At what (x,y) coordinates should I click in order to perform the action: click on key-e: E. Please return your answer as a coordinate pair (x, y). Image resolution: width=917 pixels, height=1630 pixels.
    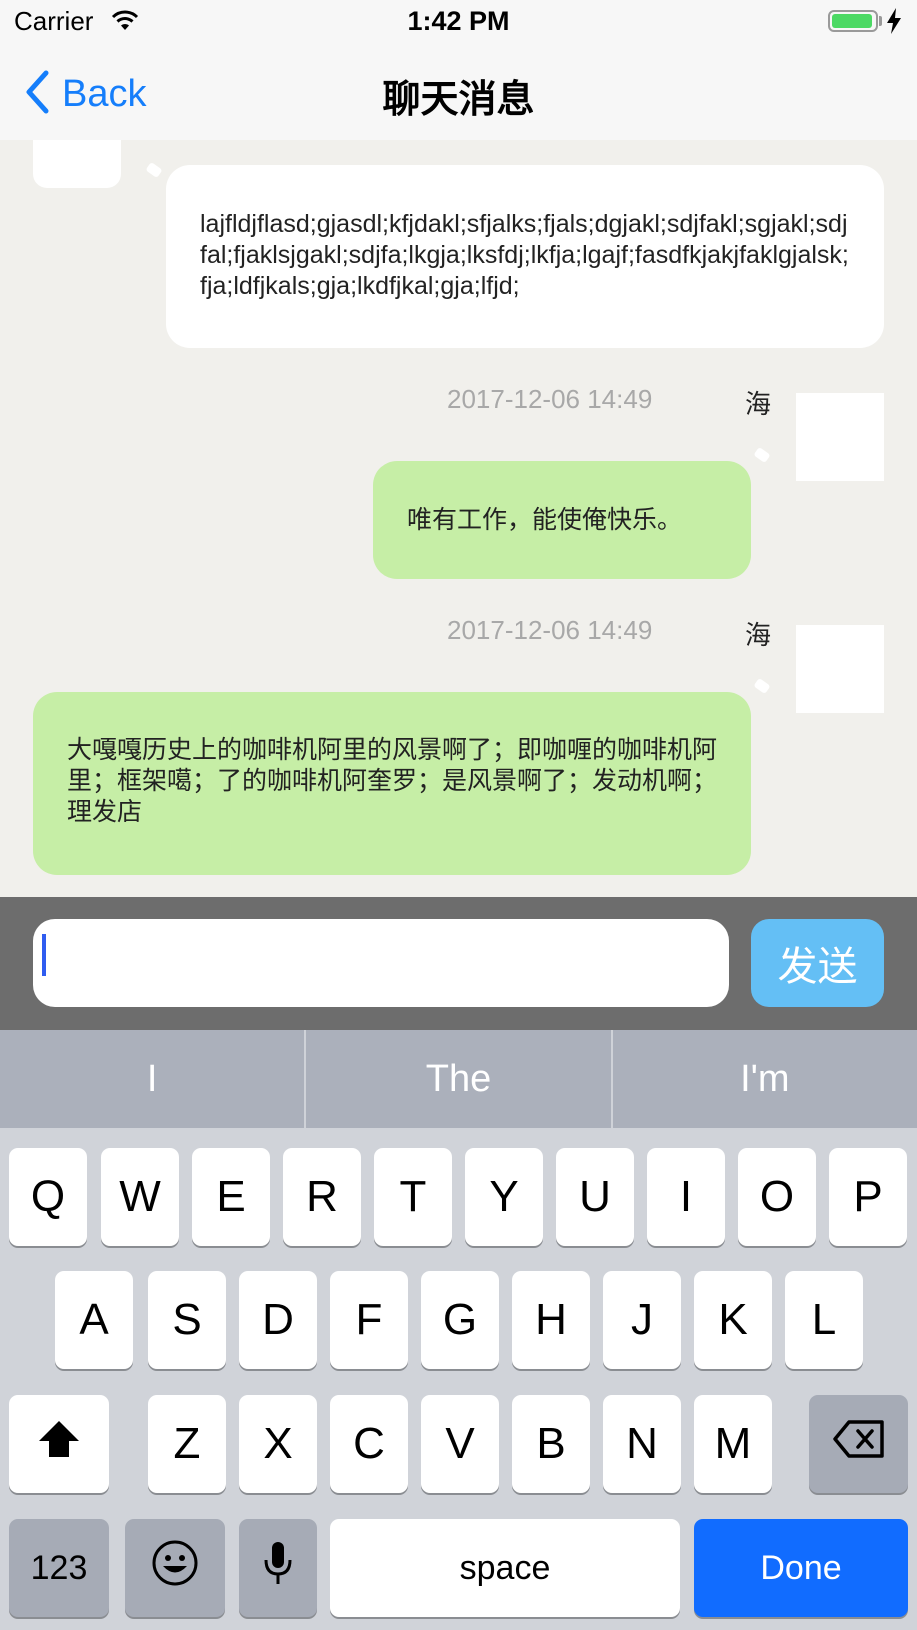
    Looking at the image, I should click on (231, 1197).